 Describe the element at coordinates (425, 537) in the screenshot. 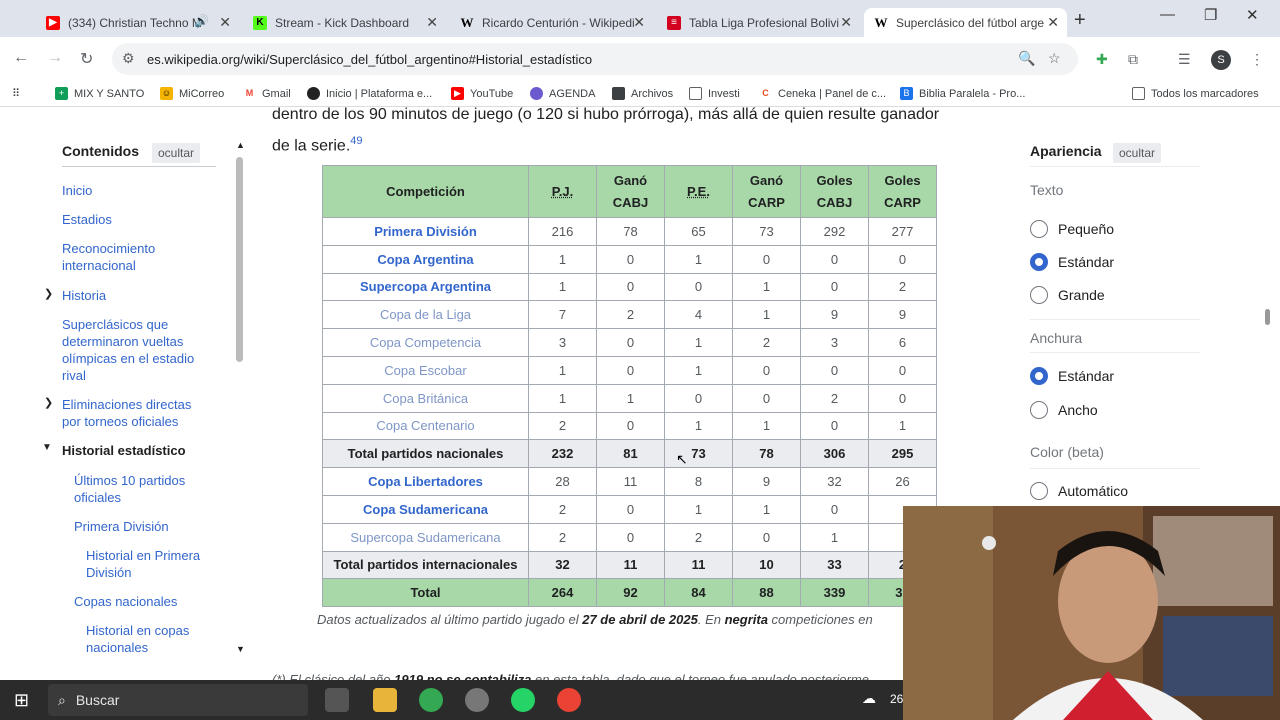

I see `competition-link: Supercopa Sudamericana` at that location.